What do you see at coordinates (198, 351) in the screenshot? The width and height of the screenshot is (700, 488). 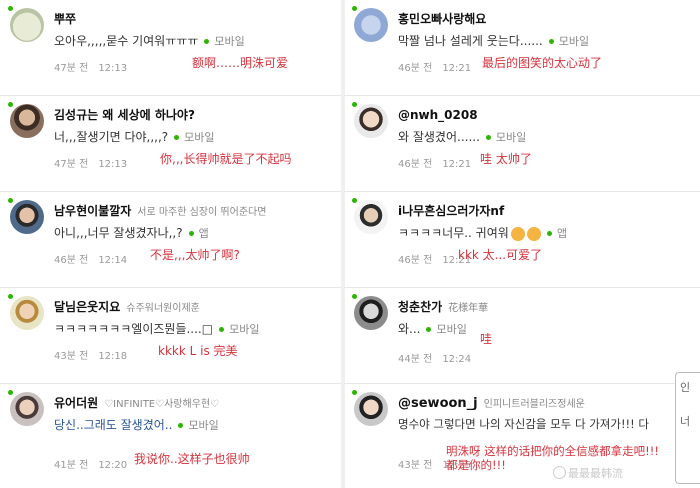 I see `translation-caption: kkkk L is 完美` at bounding box center [198, 351].